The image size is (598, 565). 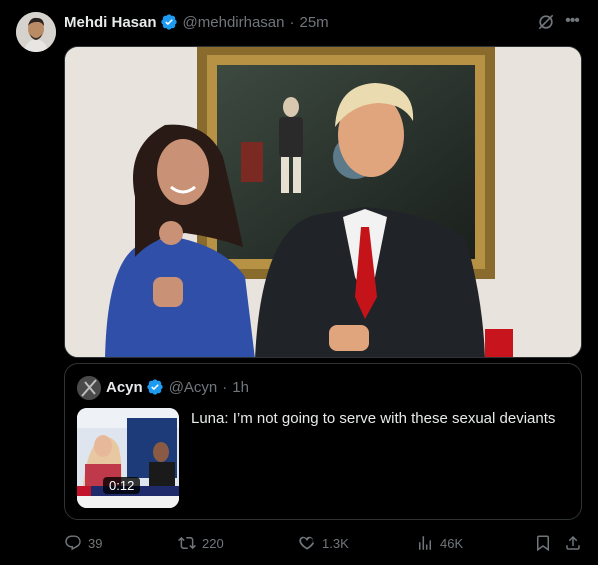 What do you see at coordinates (128, 458) in the screenshot?
I see `quoted-video-thumbnail: 0:12` at bounding box center [128, 458].